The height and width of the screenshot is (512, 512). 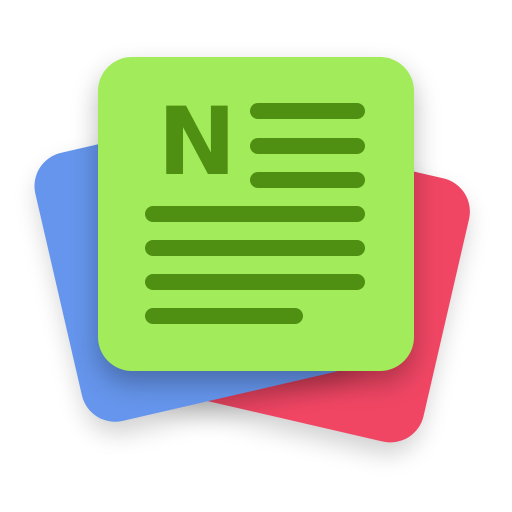 I want to click on letter-n: N, so click(x=197, y=142).